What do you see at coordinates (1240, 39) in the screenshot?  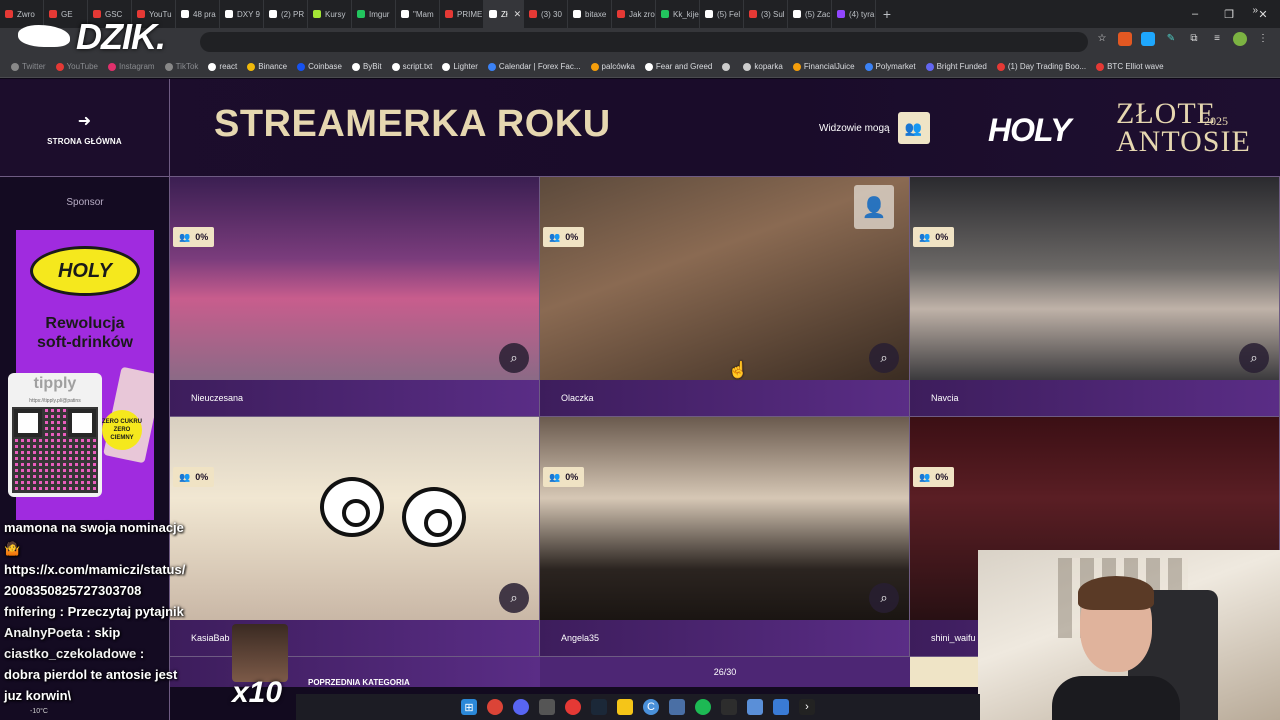 I see `profile-avatar` at bounding box center [1240, 39].